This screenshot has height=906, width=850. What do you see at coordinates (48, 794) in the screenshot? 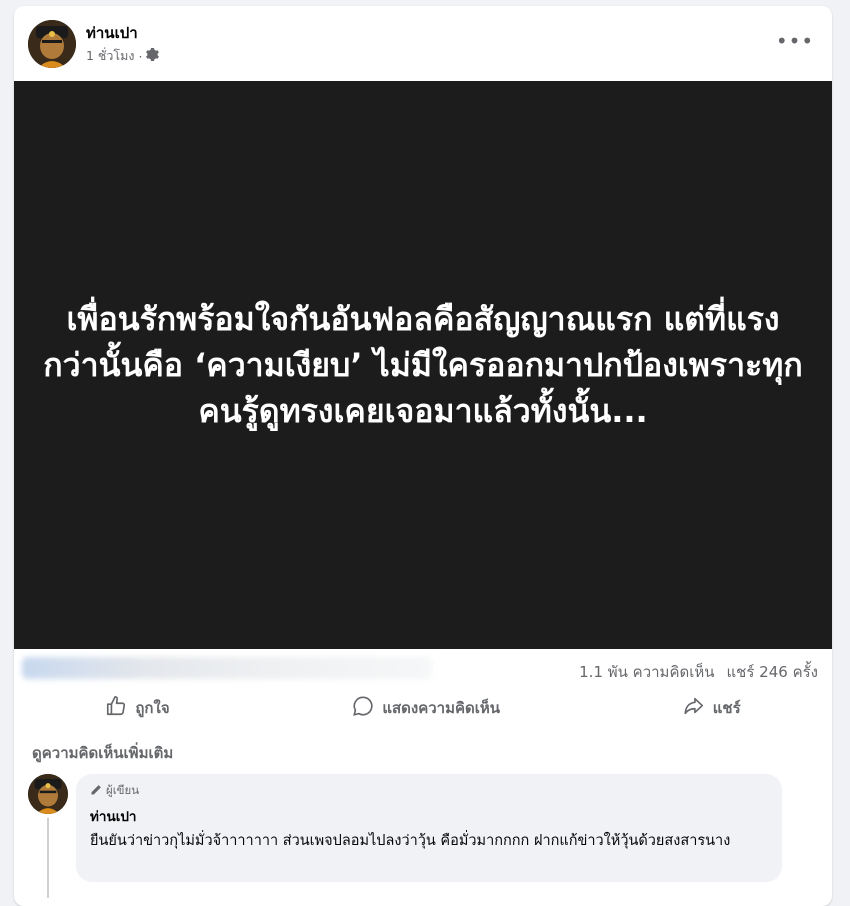
I see `commenter-avatar` at bounding box center [48, 794].